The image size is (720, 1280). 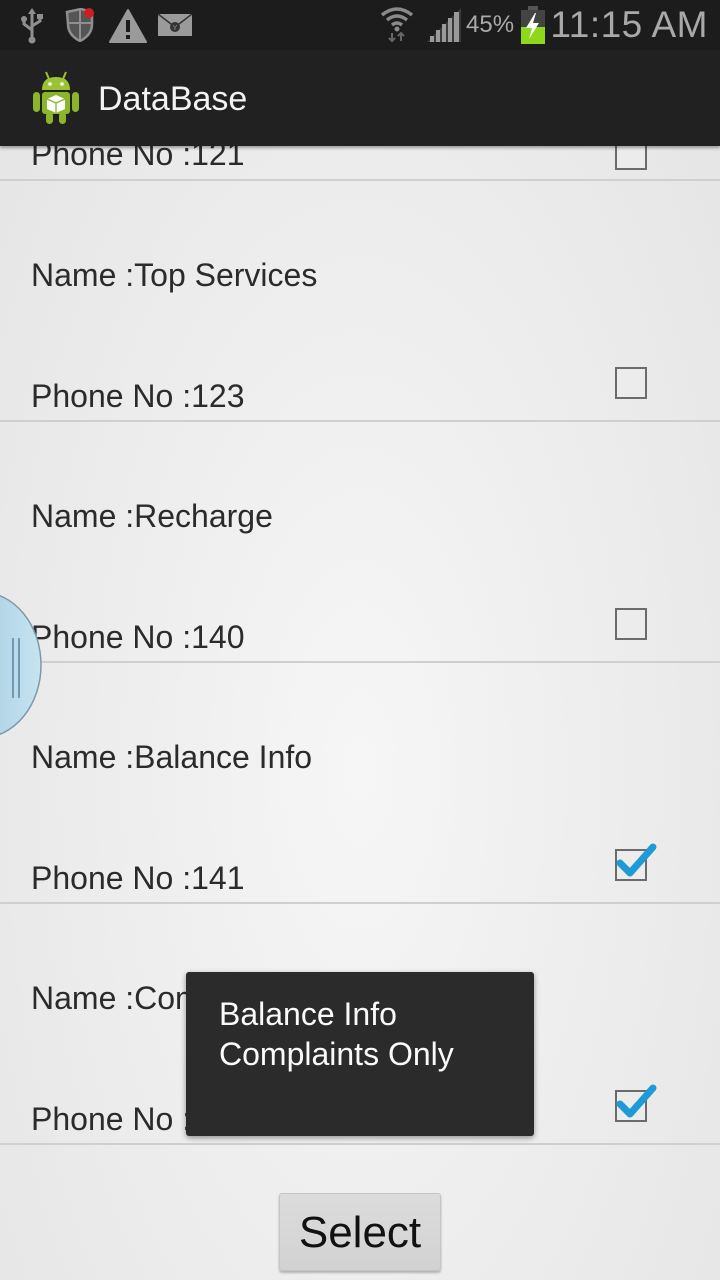 I want to click on status-bar: Y 45% 11:15 AM, so click(x=360, y=25).